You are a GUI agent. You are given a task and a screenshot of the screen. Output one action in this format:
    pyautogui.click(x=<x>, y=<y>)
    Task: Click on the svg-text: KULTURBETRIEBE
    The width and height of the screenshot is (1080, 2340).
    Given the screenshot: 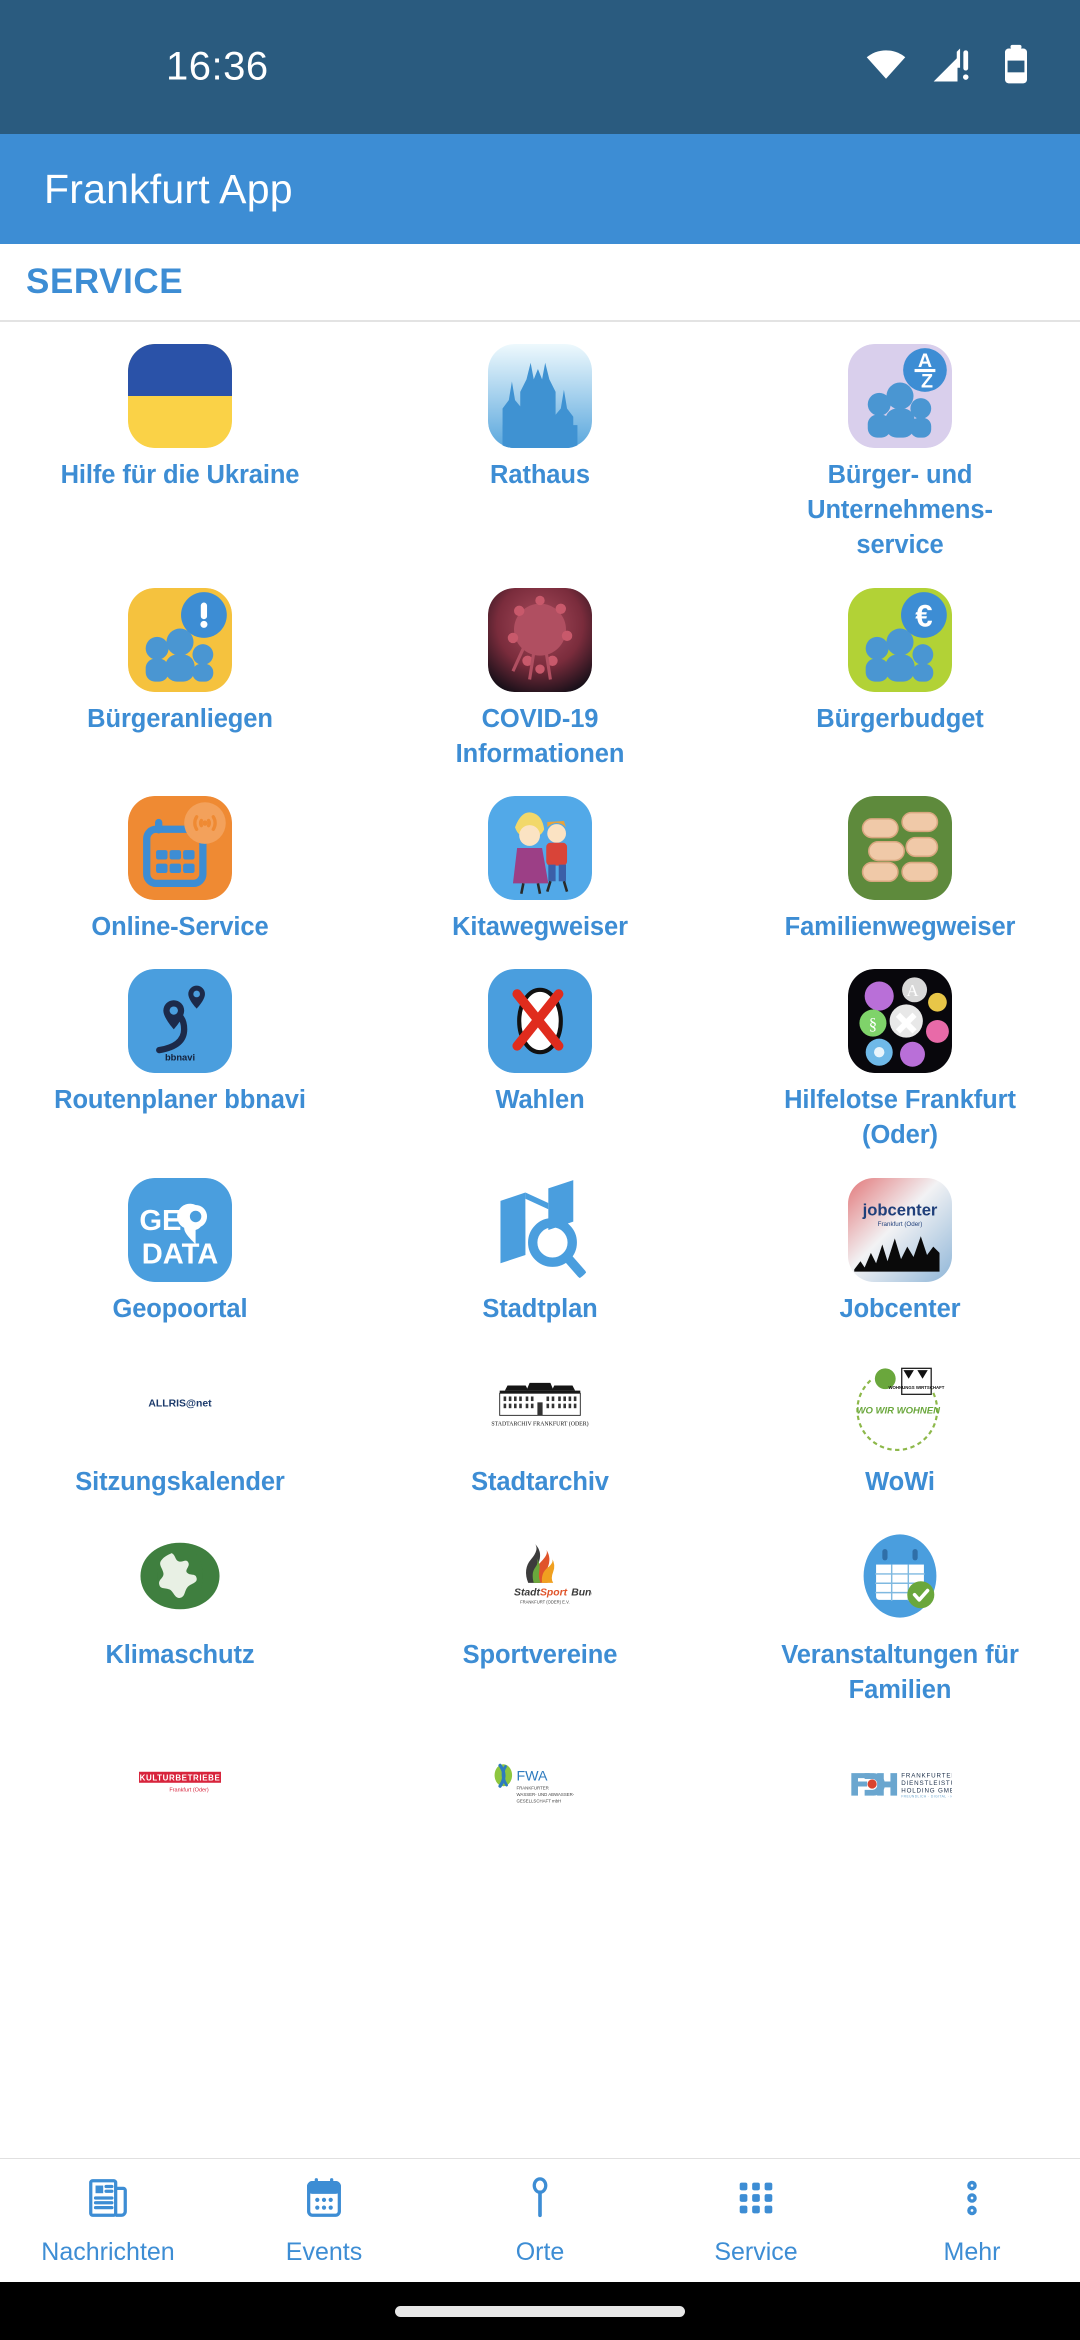 What is the action you would take?
    pyautogui.click(x=180, y=1778)
    